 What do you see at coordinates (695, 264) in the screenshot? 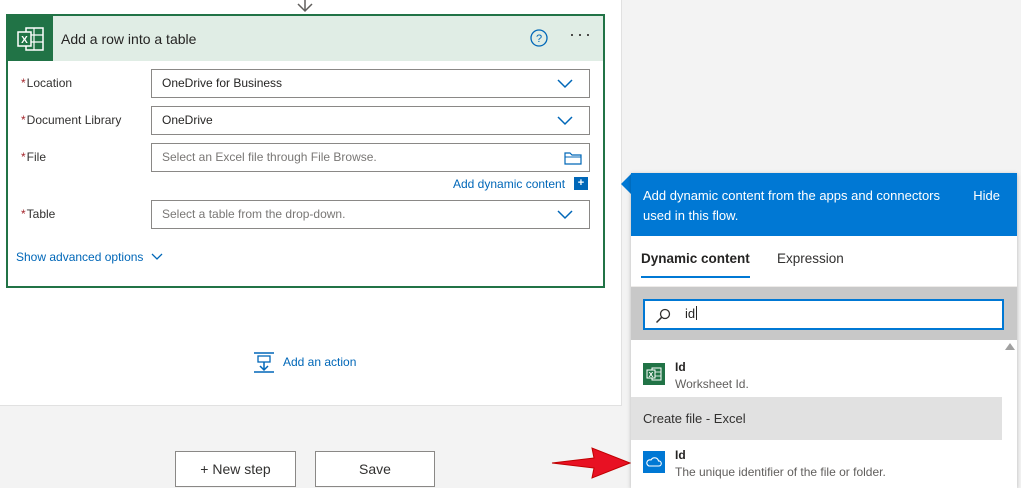
I see `tab-dynamic-content: Dynamic content` at bounding box center [695, 264].